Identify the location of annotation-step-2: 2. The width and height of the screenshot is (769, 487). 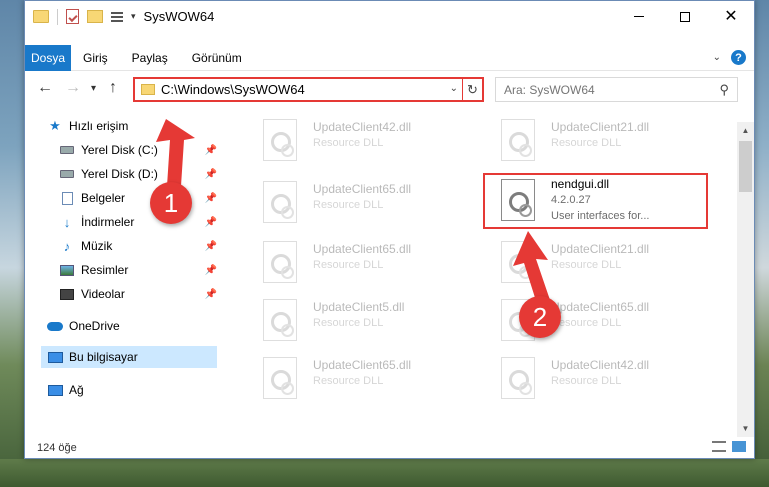
(540, 317).